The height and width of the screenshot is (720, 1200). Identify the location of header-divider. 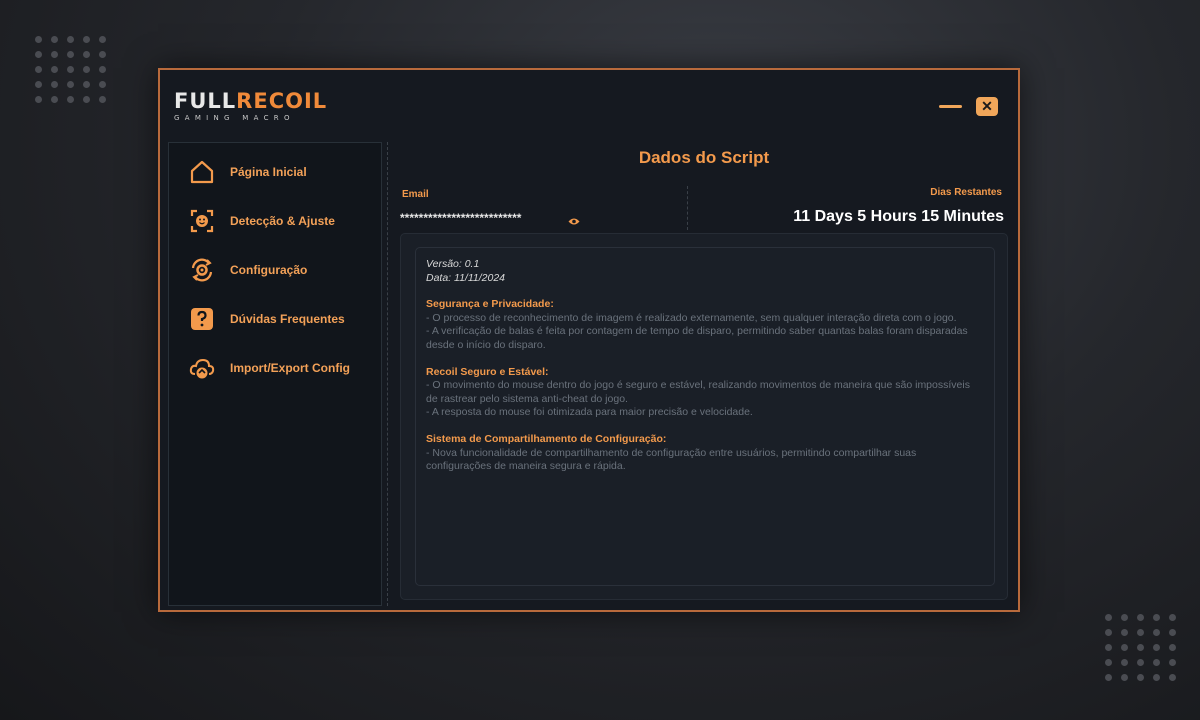
(687, 208).